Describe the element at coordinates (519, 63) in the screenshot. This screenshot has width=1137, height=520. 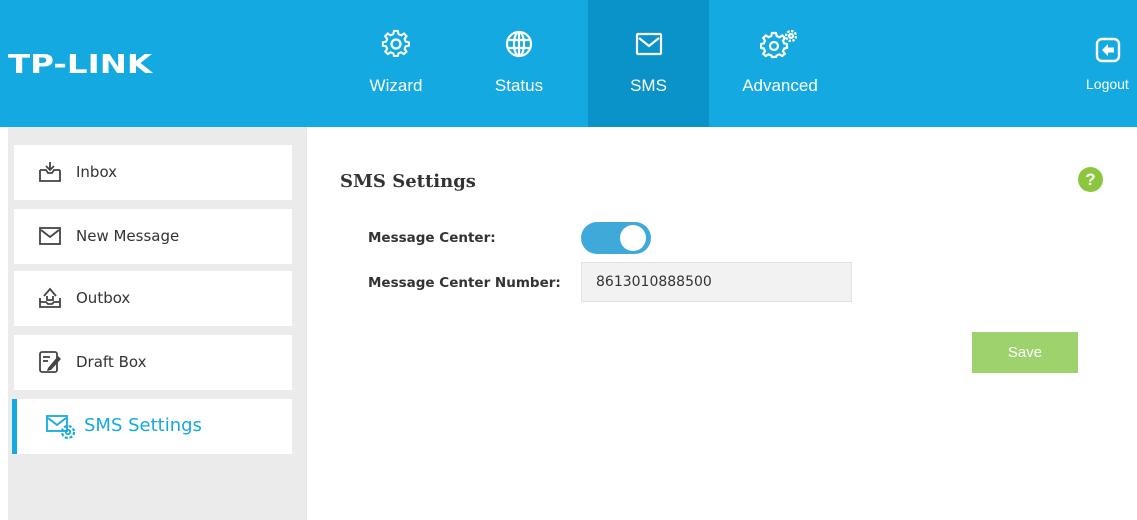
I see `nav-status: Status` at that location.